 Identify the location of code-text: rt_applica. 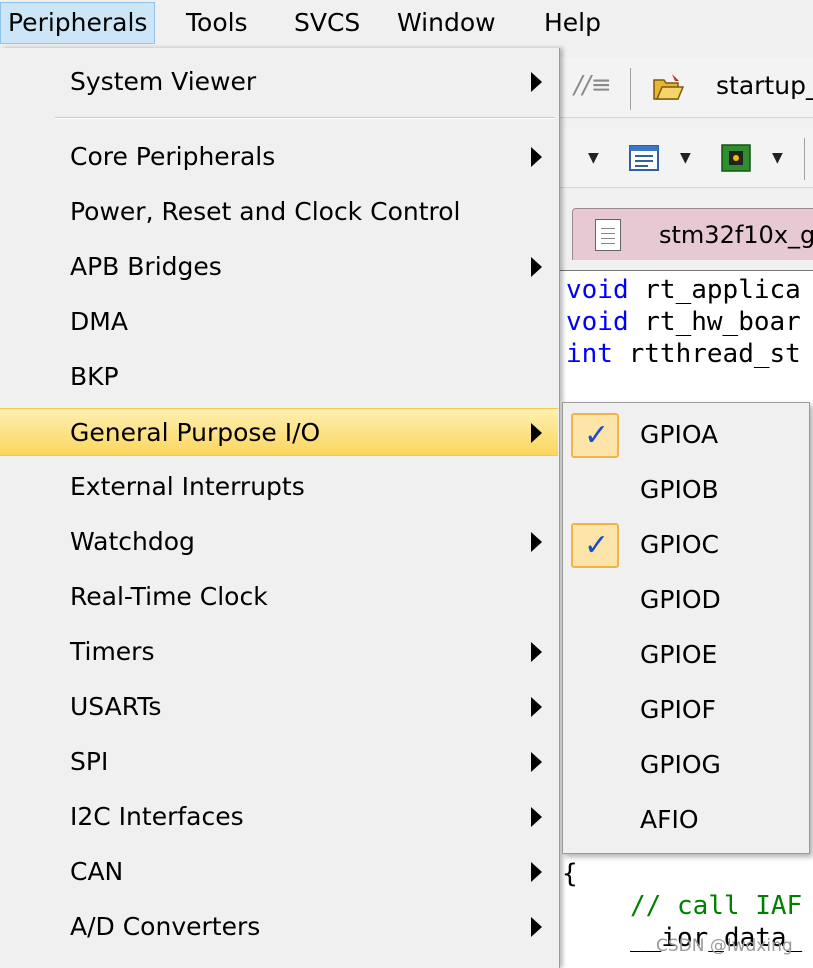
(714, 290).